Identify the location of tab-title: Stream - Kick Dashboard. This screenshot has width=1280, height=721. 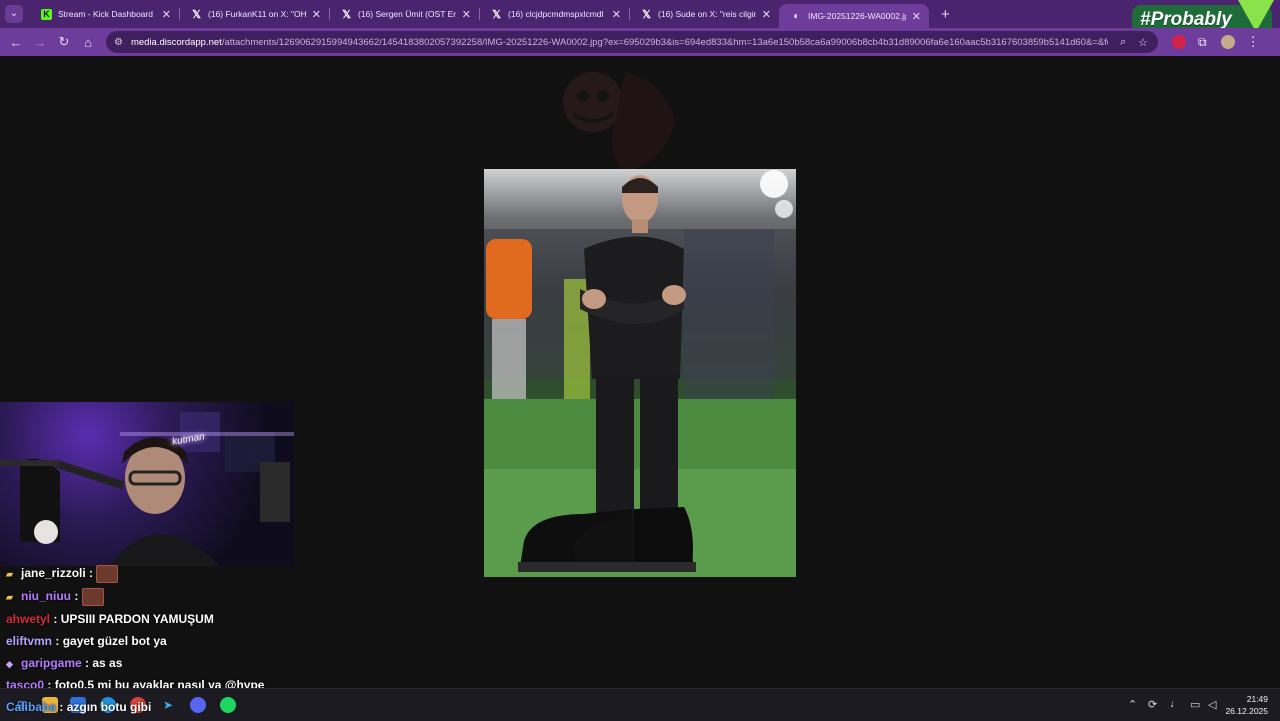
(105, 14).